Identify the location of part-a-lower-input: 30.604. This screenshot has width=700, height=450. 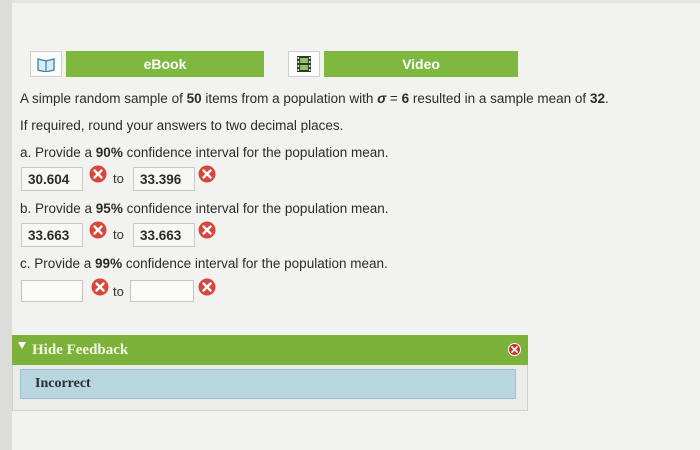
(52, 179).